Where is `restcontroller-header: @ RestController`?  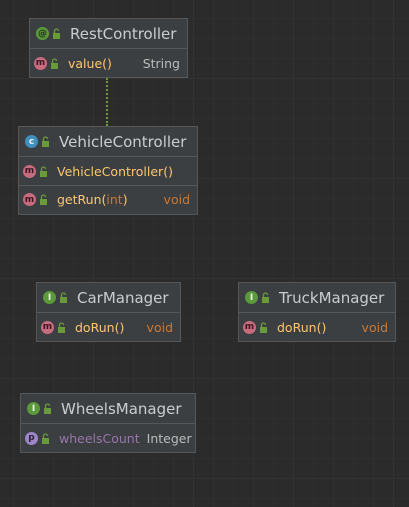
restcontroller-header: @ RestController is located at coordinates (108, 34).